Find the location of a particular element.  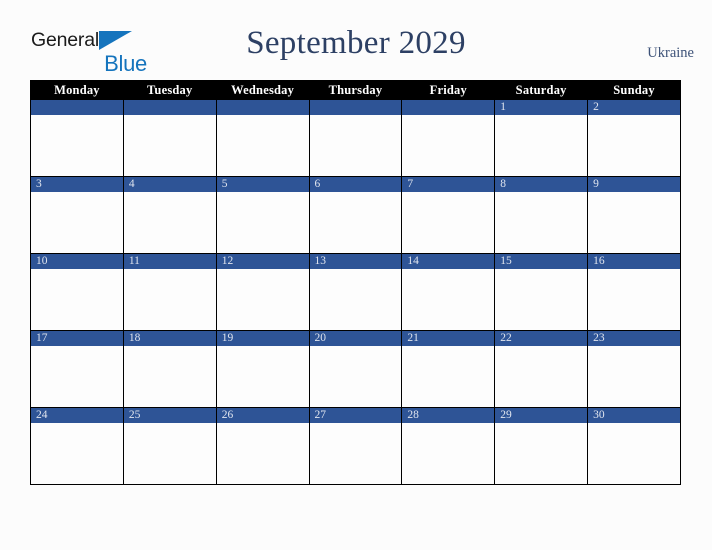

day-number: 26 is located at coordinates (262, 415).